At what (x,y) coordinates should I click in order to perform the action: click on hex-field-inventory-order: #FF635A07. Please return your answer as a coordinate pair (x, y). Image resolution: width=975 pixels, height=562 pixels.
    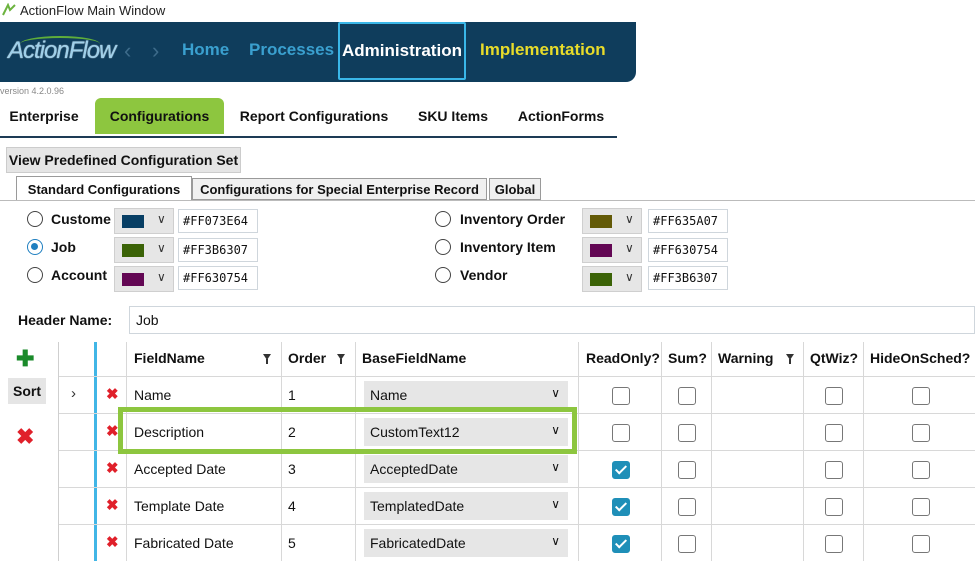
    Looking at the image, I should click on (688, 221).